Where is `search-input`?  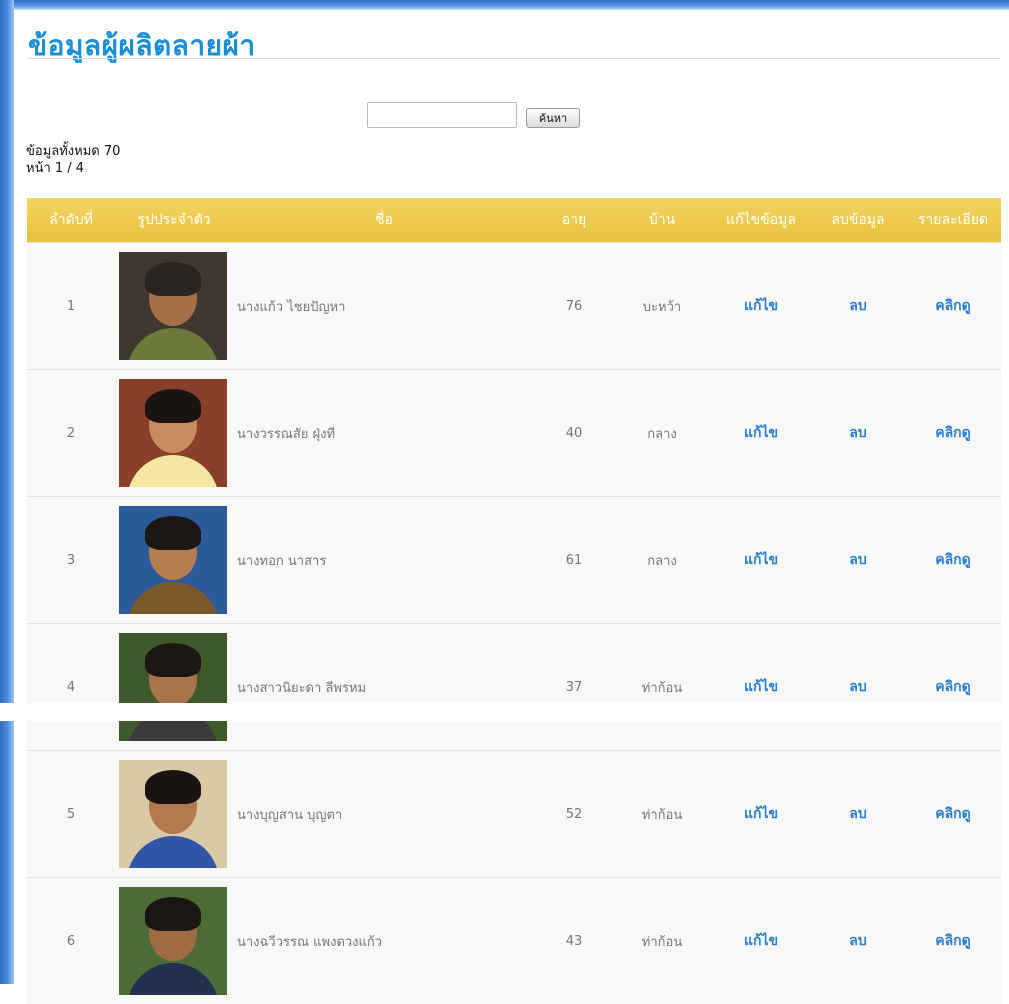 search-input is located at coordinates (442, 115).